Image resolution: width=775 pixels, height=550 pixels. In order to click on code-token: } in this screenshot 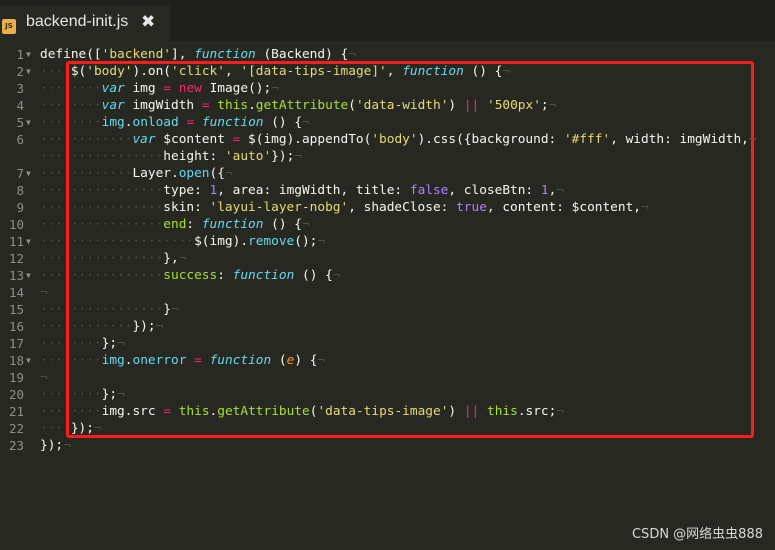, I will do `click(167, 309)`.